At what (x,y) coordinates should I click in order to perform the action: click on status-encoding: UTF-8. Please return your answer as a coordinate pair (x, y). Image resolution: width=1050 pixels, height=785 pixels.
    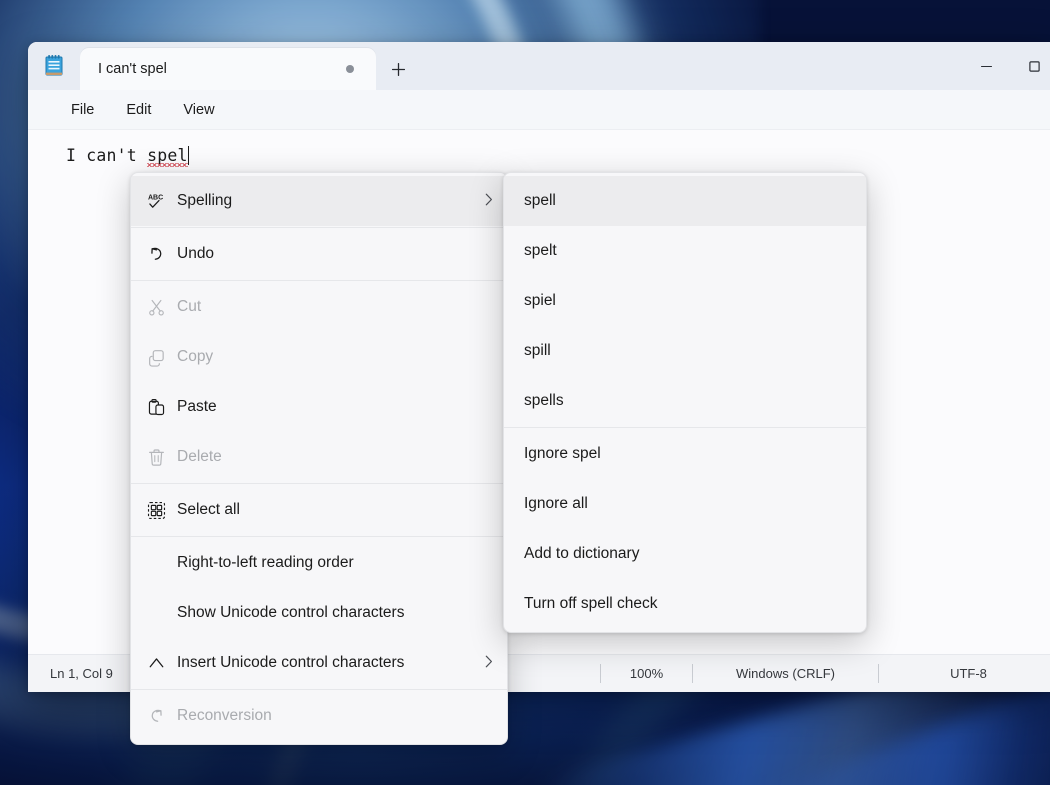
    Looking at the image, I should click on (964, 673).